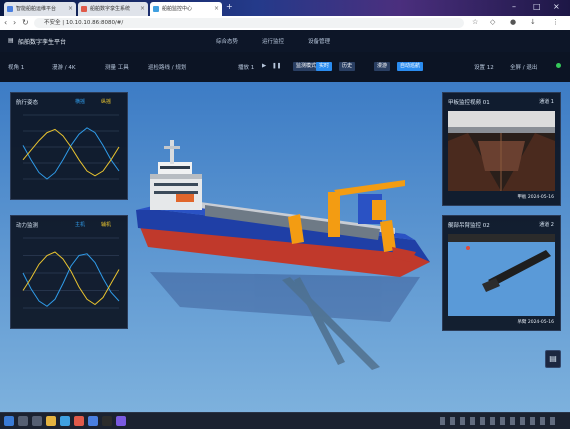 The width and height of the screenshot is (570, 429). Describe the element at coordinates (229, 6) in the screenshot. I see `plus-icon: +` at that location.